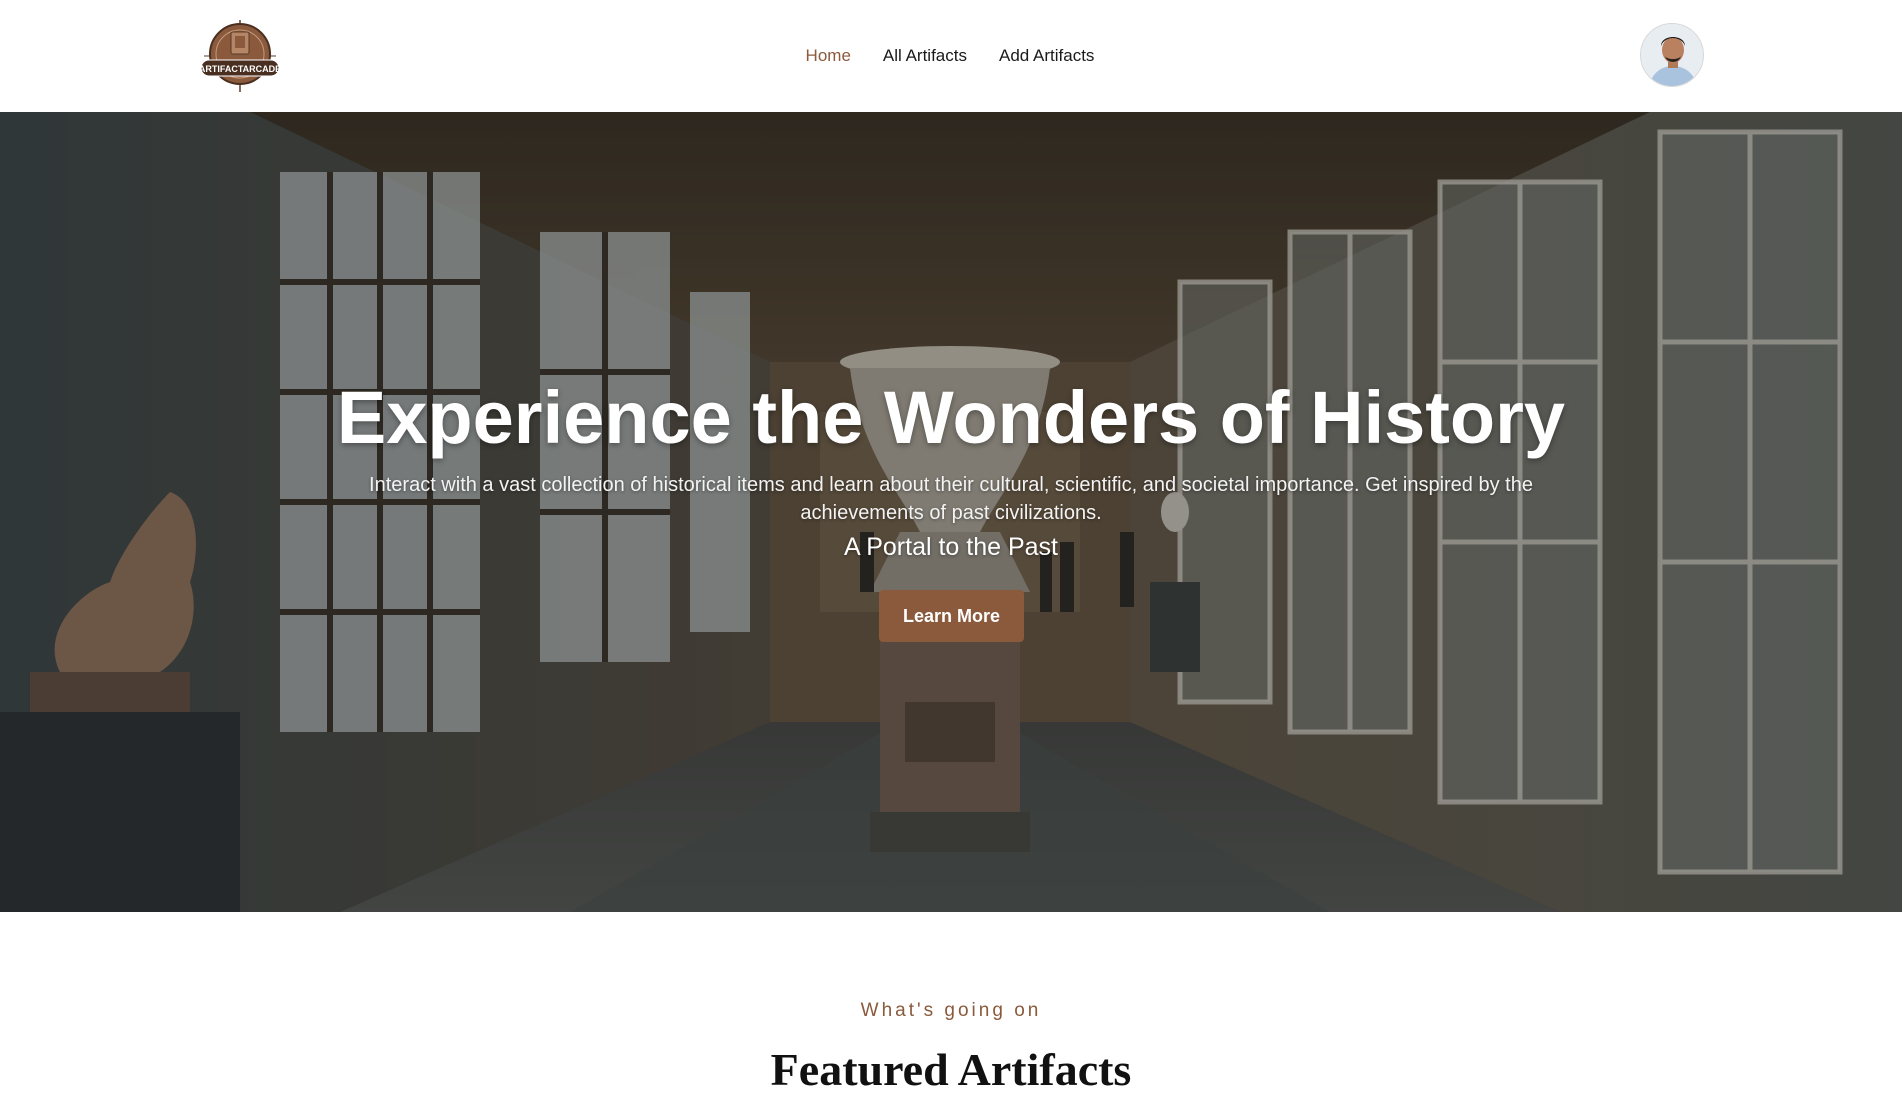  What do you see at coordinates (950, 547) in the screenshot?
I see `hero-tagline: A Portal to the Past` at bounding box center [950, 547].